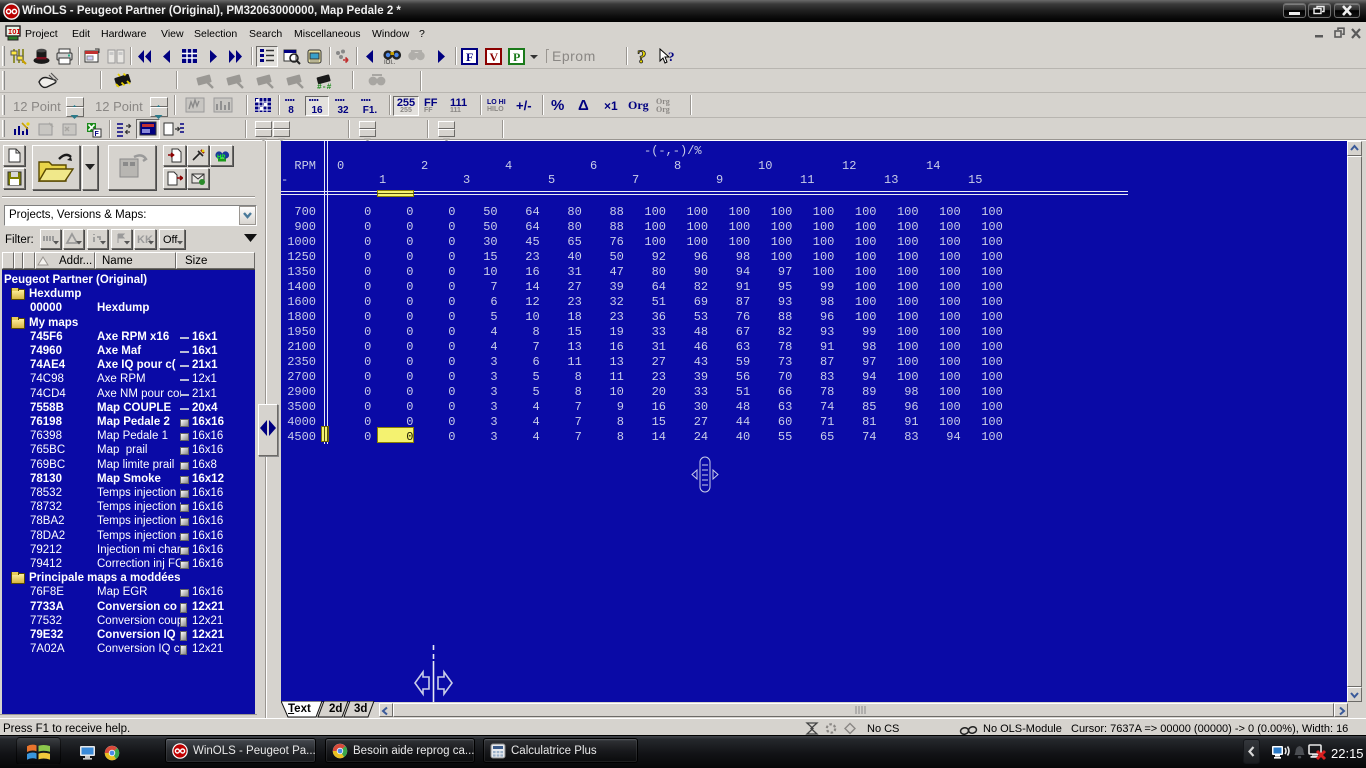  Describe the element at coordinates (516, 57) in the screenshot. I see `svg-text: P` at that location.